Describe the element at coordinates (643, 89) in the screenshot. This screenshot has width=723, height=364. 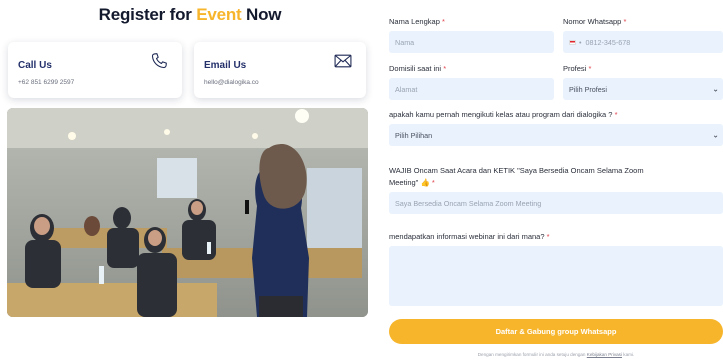
I see `profesi-select: Pilih Profesi ⌄` at that location.